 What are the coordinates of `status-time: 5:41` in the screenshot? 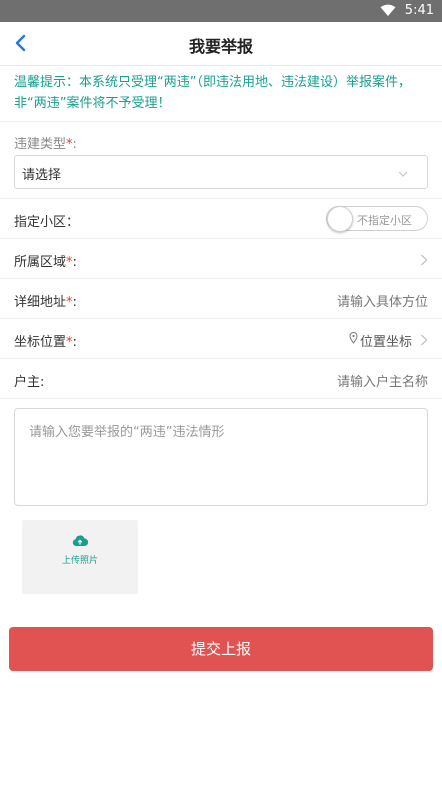 It's located at (419, 10).